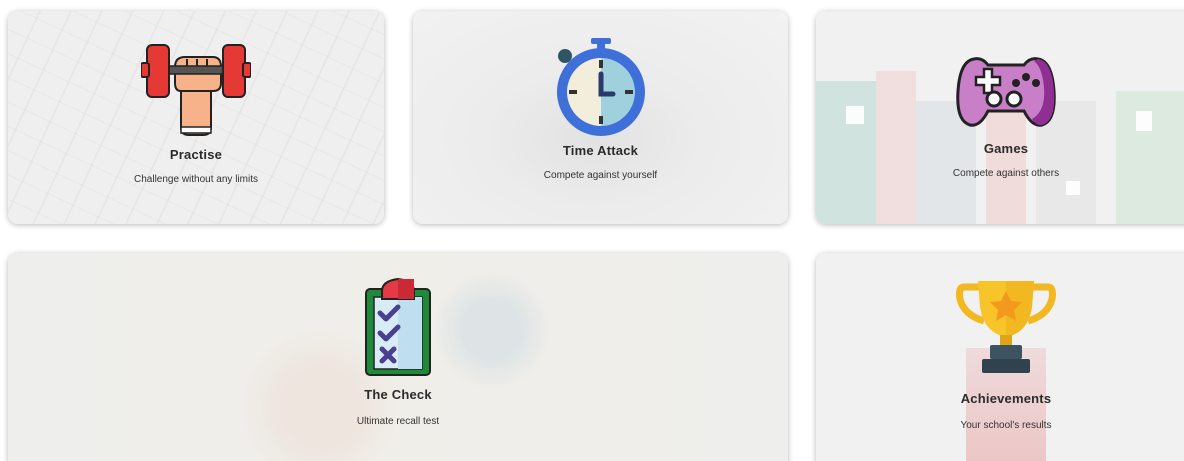 The width and height of the screenshot is (1184, 461). I want to click on card-title: Practise, so click(196, 154).